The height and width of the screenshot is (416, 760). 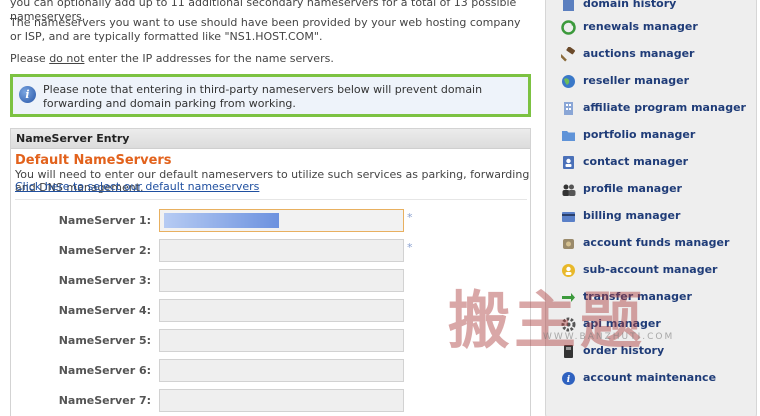 I want to click on nameserver-4-label: NameServer 4:, so click(x=104, y=310).